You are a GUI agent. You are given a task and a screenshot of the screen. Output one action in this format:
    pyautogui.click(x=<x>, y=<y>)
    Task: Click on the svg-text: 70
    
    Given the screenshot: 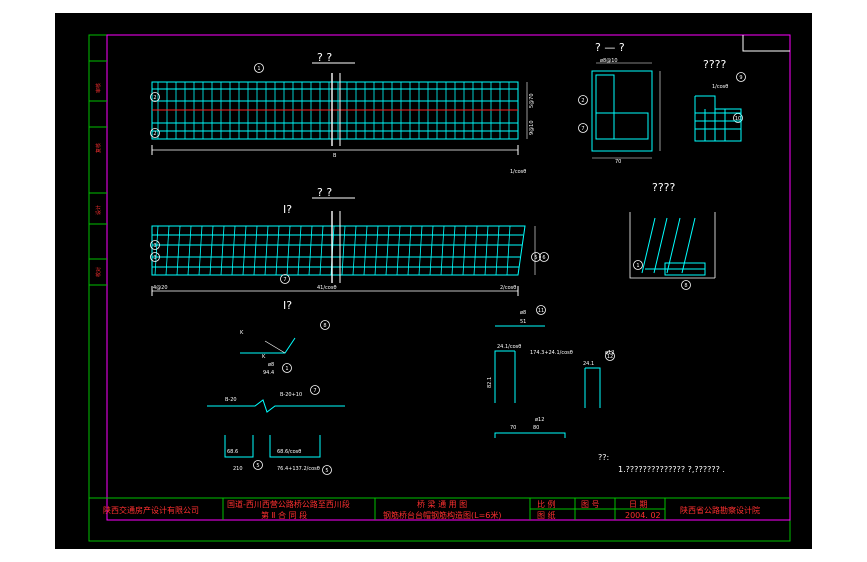 What is the action you would take?
    pyautogui.click(x=618, y=162)
    